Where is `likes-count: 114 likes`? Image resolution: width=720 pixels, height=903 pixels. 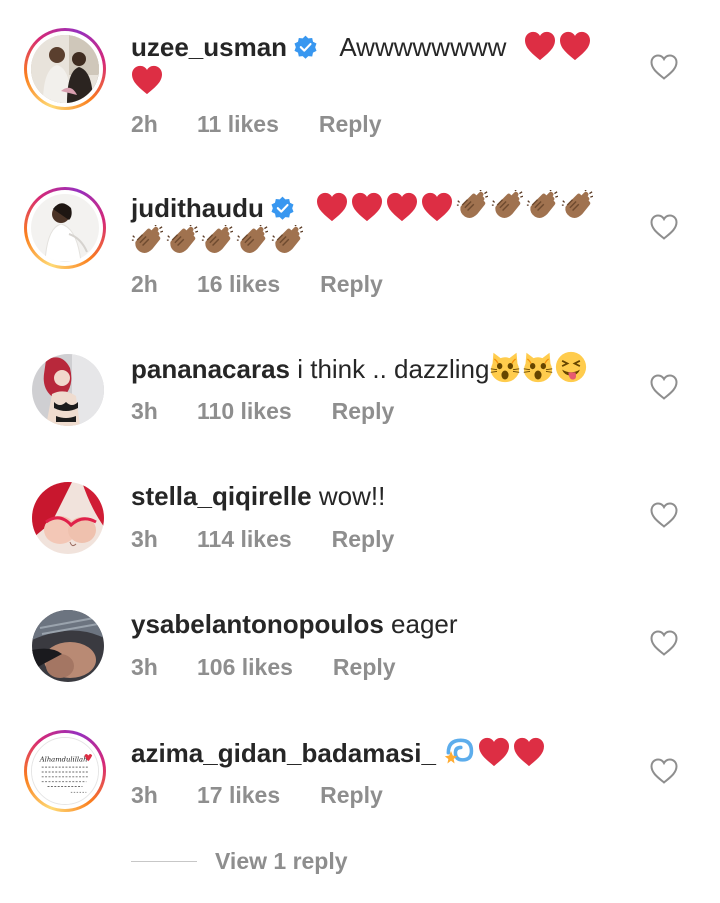 likes-count: 114 likes is located at coordinates (244, 539).